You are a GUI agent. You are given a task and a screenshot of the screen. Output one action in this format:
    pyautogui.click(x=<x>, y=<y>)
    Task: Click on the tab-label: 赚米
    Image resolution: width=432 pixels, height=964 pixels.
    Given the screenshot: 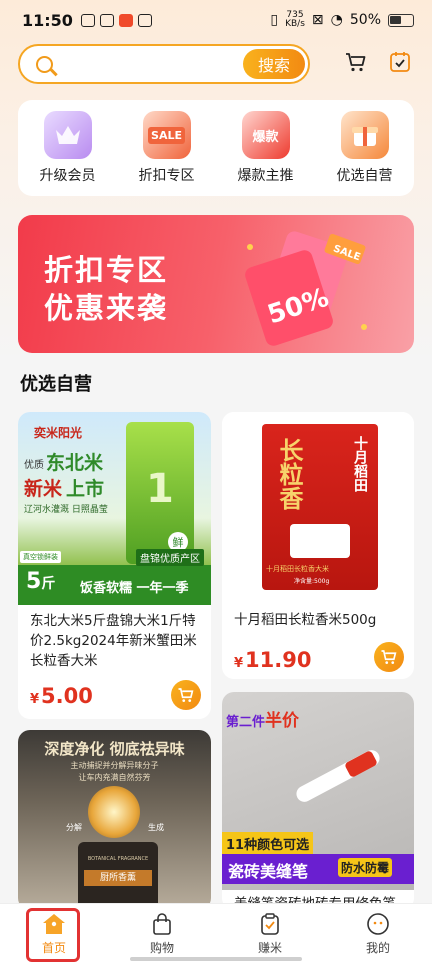 What is the action you would take?
    pyautogui.click(x=269, y=948)
    